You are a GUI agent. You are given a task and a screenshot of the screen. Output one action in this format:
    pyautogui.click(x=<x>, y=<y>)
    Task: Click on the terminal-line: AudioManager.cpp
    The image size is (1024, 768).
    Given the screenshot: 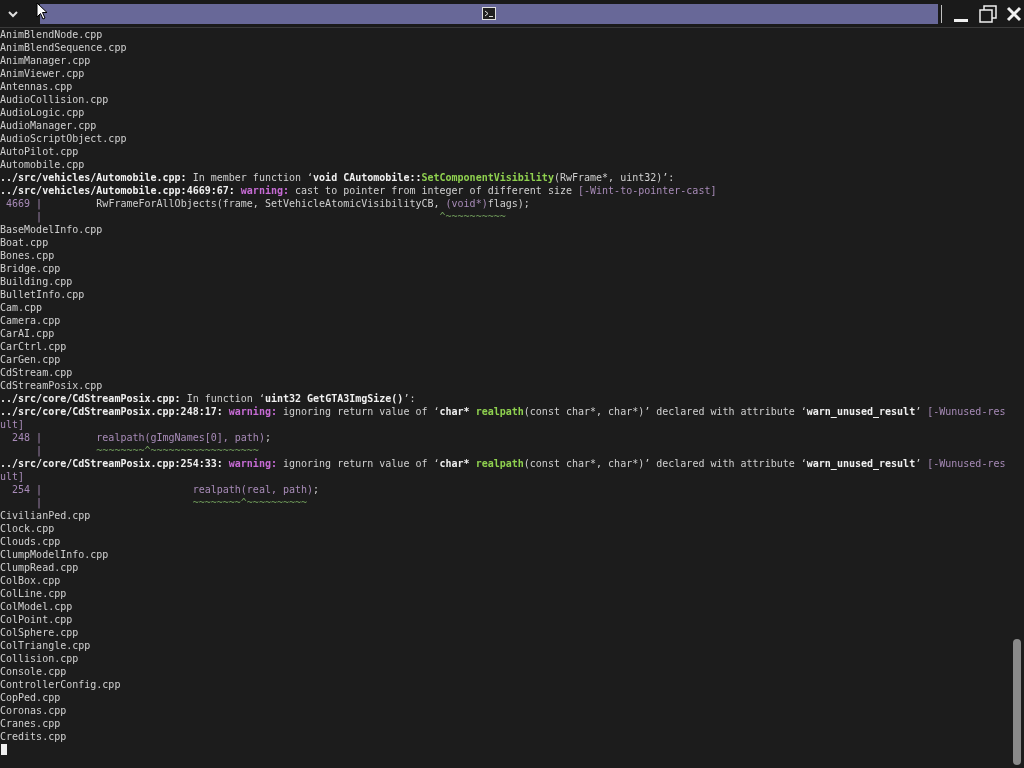 What is the action you would take?
    pyautogui.click(x=48, y=125)
    